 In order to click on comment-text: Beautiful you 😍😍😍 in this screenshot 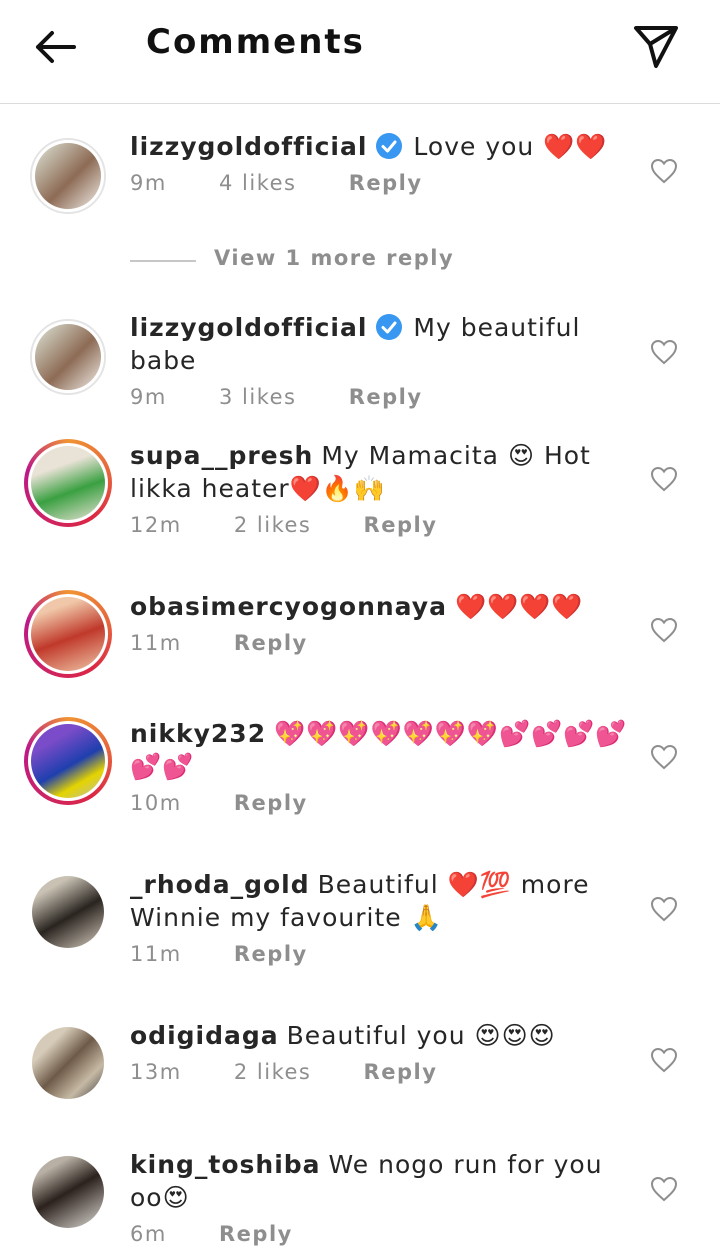, I will do `click(421, 1035)`.